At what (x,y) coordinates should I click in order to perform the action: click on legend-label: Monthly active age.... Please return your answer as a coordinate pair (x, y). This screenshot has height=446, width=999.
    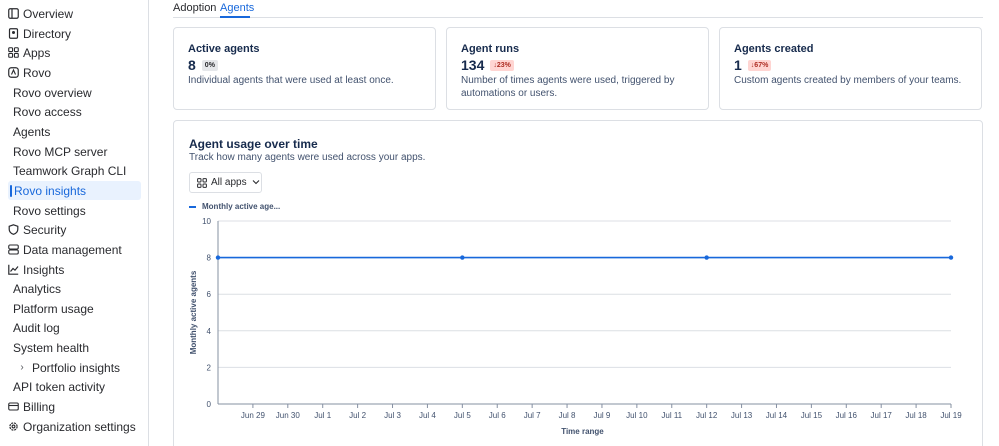
    Looking at the image, I should click on (241, 206).